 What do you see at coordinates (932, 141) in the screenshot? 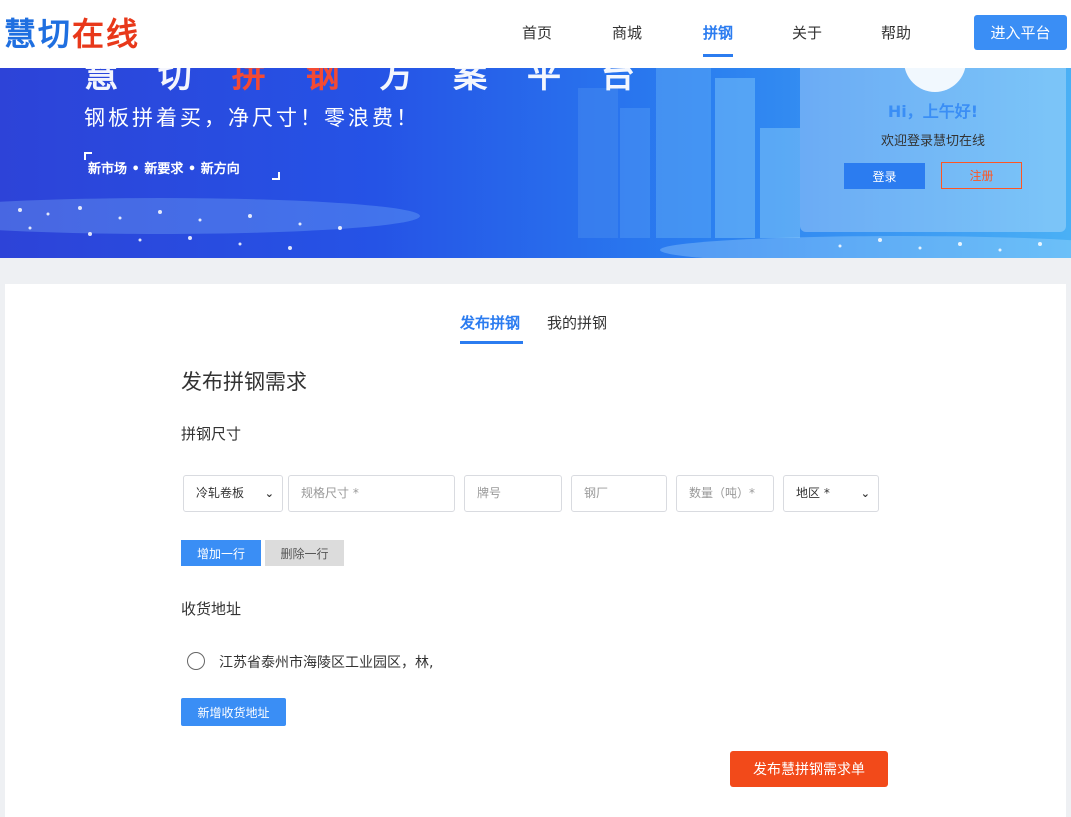
I see `welcome-text: 欢迎登录慧切在线` at bounding box center [932, 141].